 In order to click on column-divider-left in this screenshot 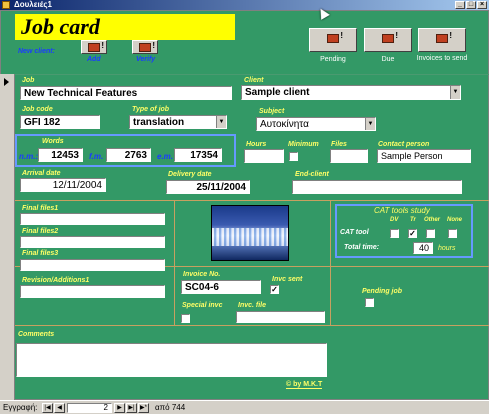, I will do `click(174, 262)`.